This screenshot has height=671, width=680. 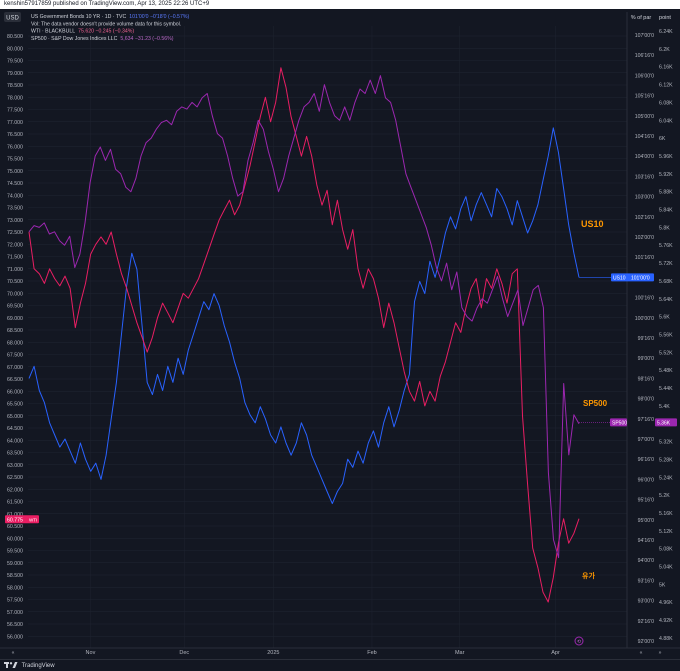 What do you see at coordinates (555, 653) in the screenshot?
I see `time-axis-tick: Apr` at bounding box center [555, 653].